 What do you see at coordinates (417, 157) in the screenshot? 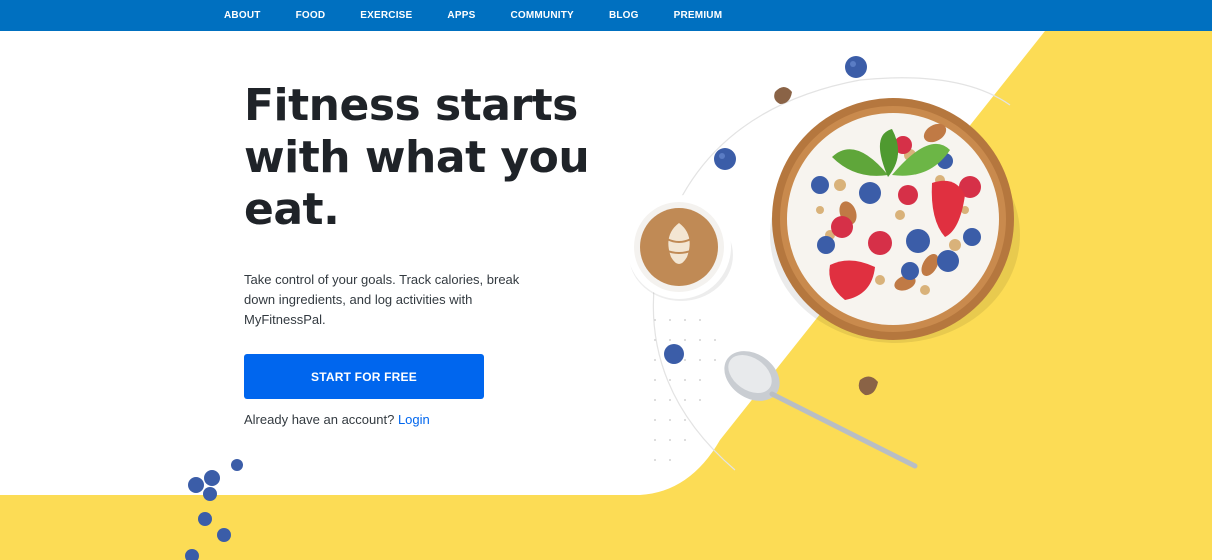
I see `headline-line-2: with what you` at bounding box center [417, 157].